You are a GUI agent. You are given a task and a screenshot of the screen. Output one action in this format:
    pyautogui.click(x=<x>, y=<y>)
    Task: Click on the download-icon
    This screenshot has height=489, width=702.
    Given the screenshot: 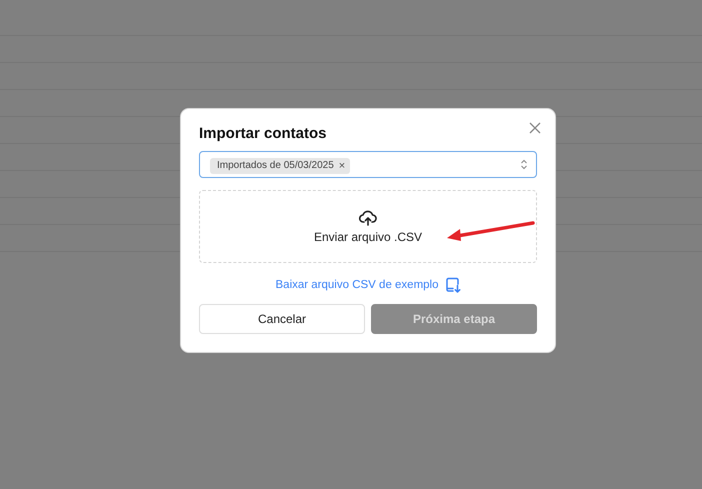 What is the action you would take?
    pyautogui.click(x=452, y=285)
    